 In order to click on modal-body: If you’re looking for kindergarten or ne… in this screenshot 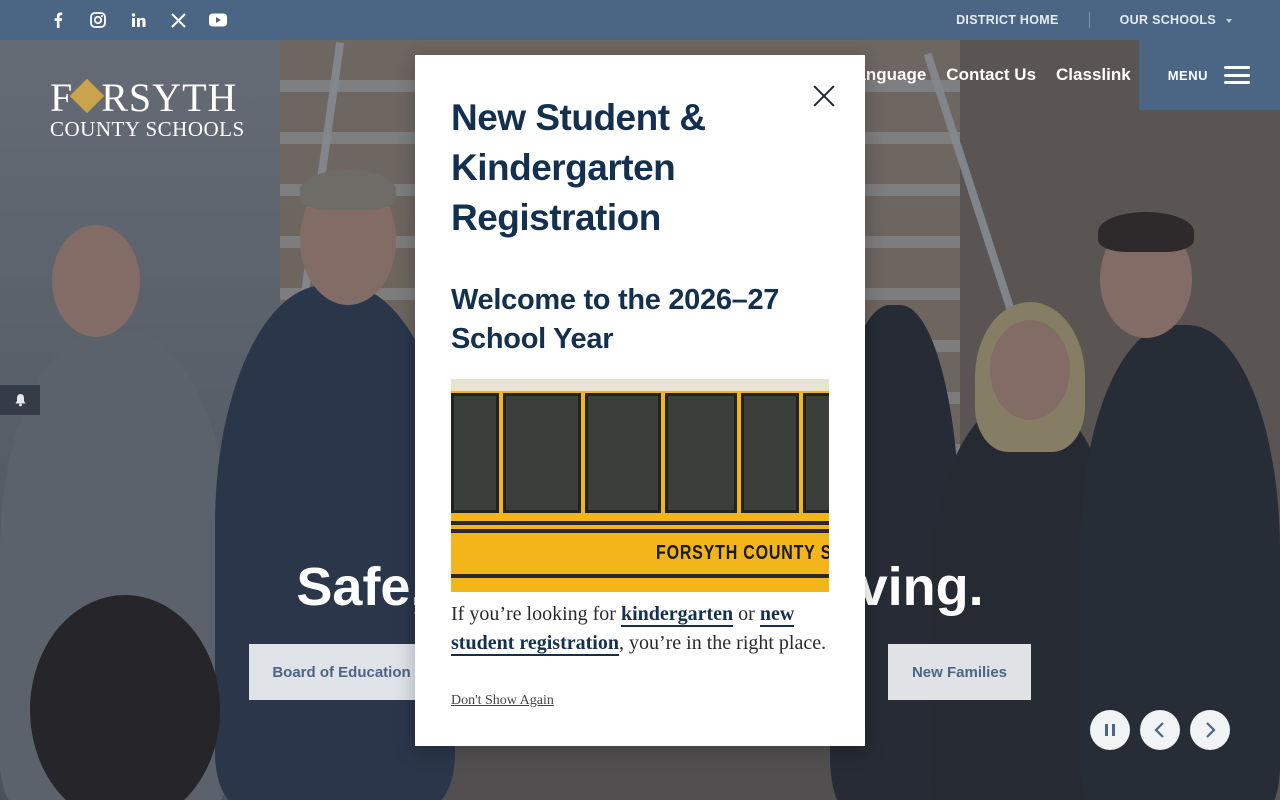, I will do `click(641, 629)`.